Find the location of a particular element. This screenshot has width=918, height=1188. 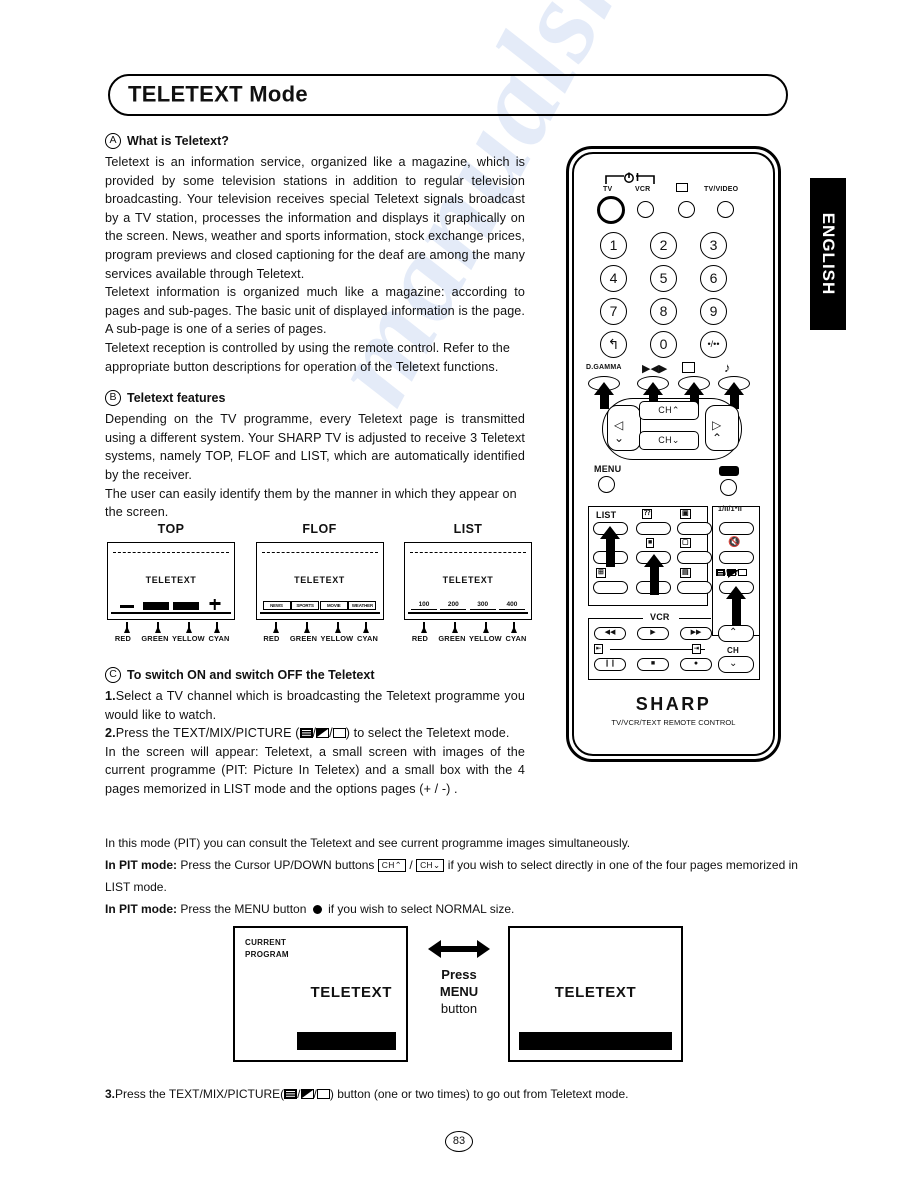

fast-forward-button: ▶▶ is located at coordinates (696, 633).